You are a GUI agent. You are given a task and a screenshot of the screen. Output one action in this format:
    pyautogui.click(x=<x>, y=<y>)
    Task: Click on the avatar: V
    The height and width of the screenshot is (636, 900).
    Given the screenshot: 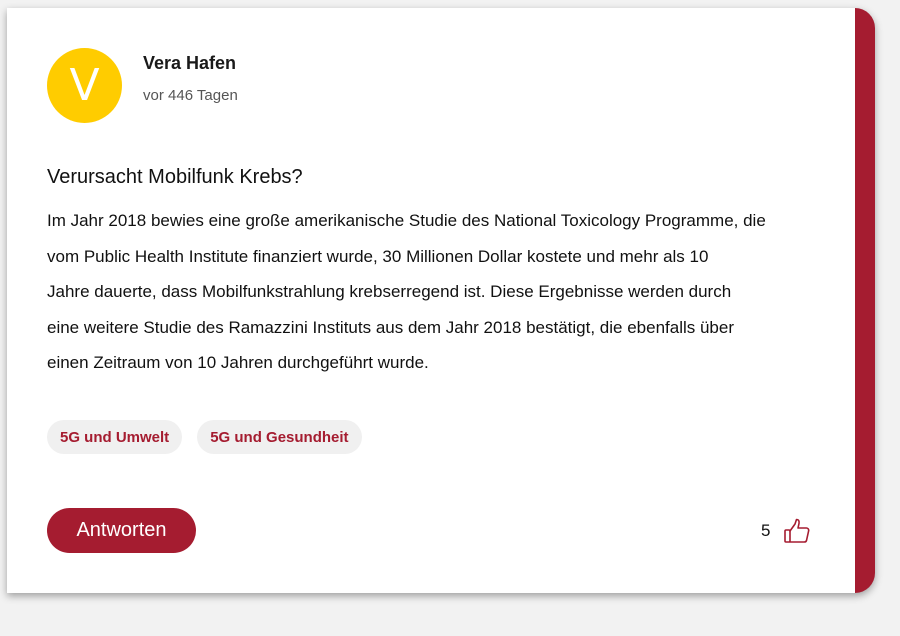 What is the action you would take?
    pyautogui.click(x=84, y=85)
    